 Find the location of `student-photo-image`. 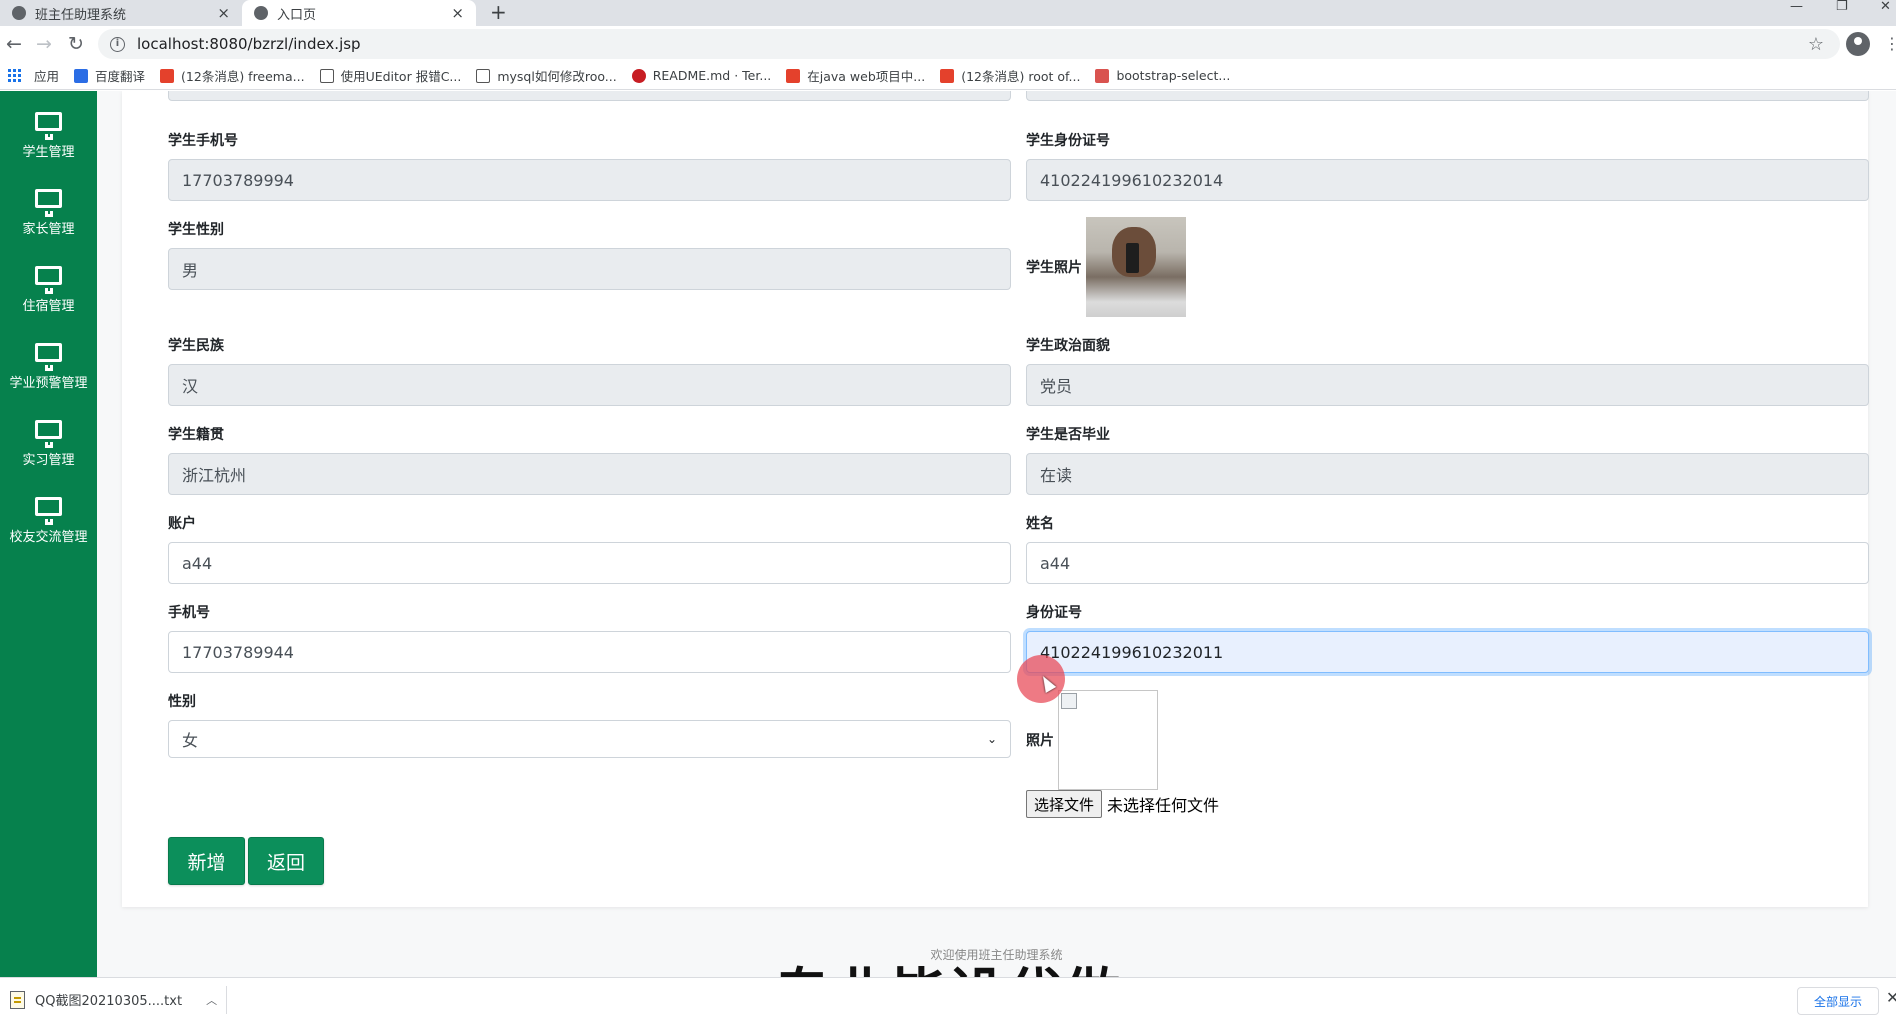

student-photo-image is located at coordinates (1136, 267).